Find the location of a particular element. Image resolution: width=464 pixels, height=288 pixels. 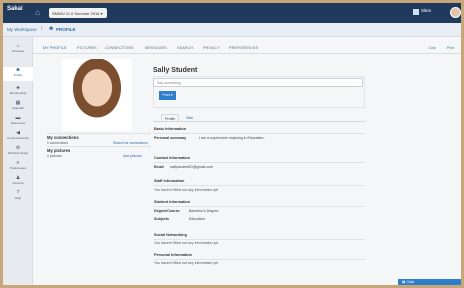

student-info-heading: Student Information is located at coordinates (172, 202).